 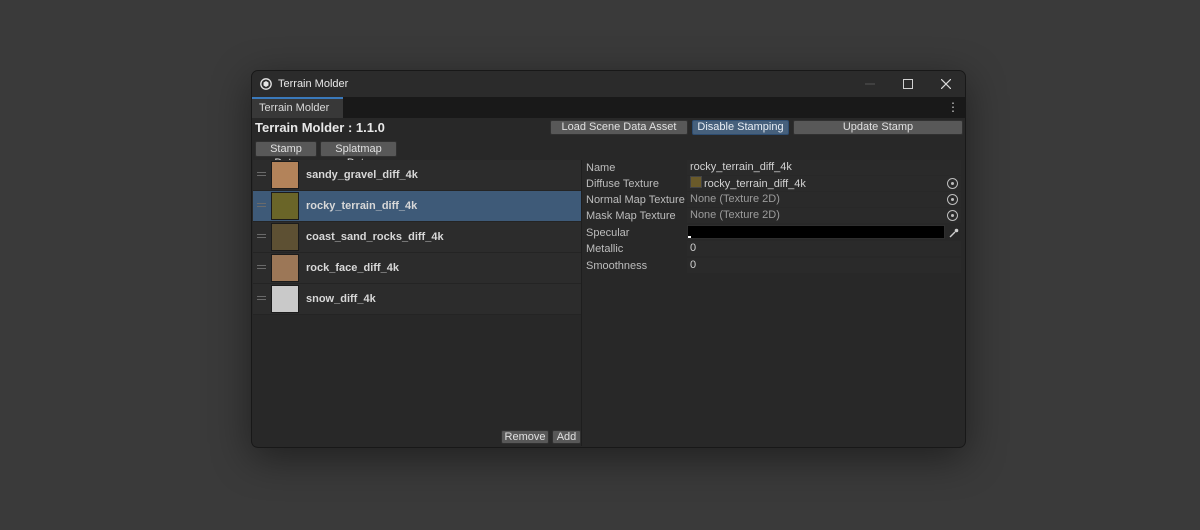 I want to click on disable-stamping-button: Disable Stamping, so click(x=740, y=127).